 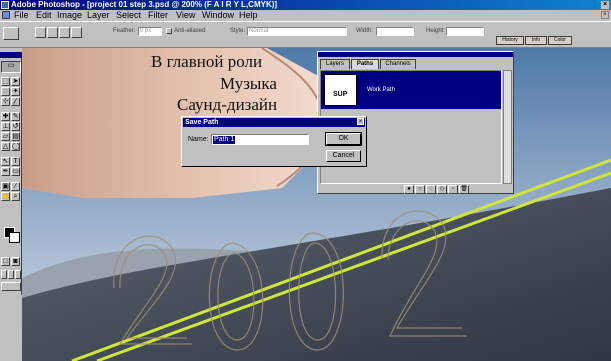 I want to click on path-name-label: Name:, so click(x=198, y=139).